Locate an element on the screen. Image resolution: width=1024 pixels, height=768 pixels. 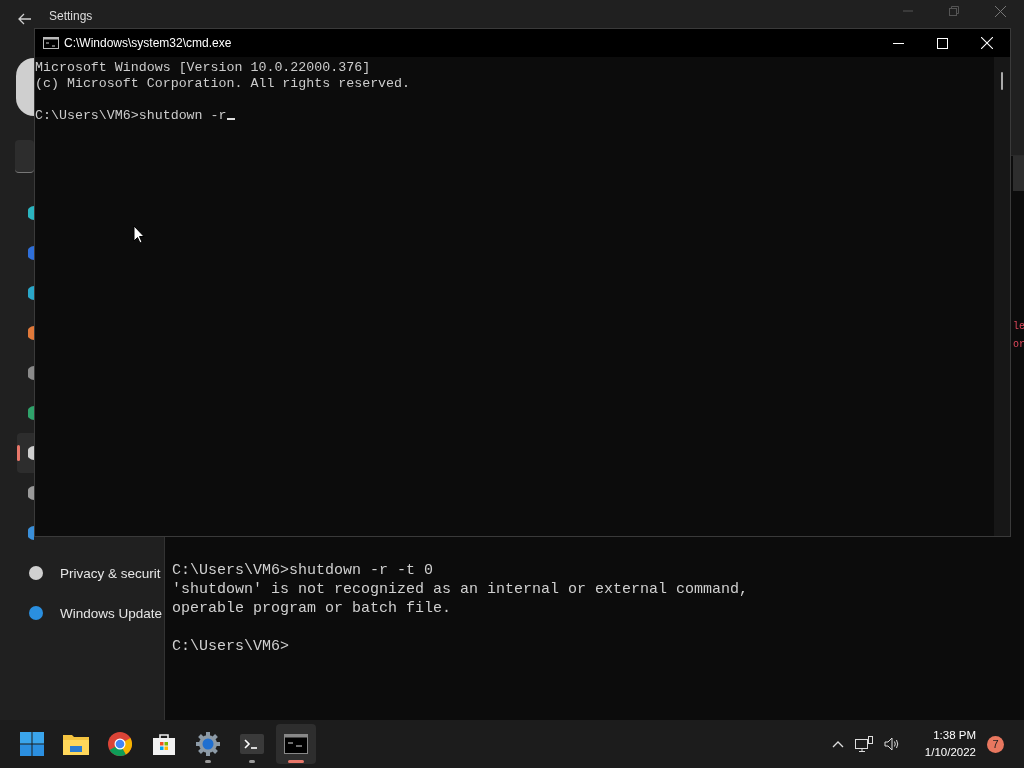
browser-icon is located at coordinates (120, 744).